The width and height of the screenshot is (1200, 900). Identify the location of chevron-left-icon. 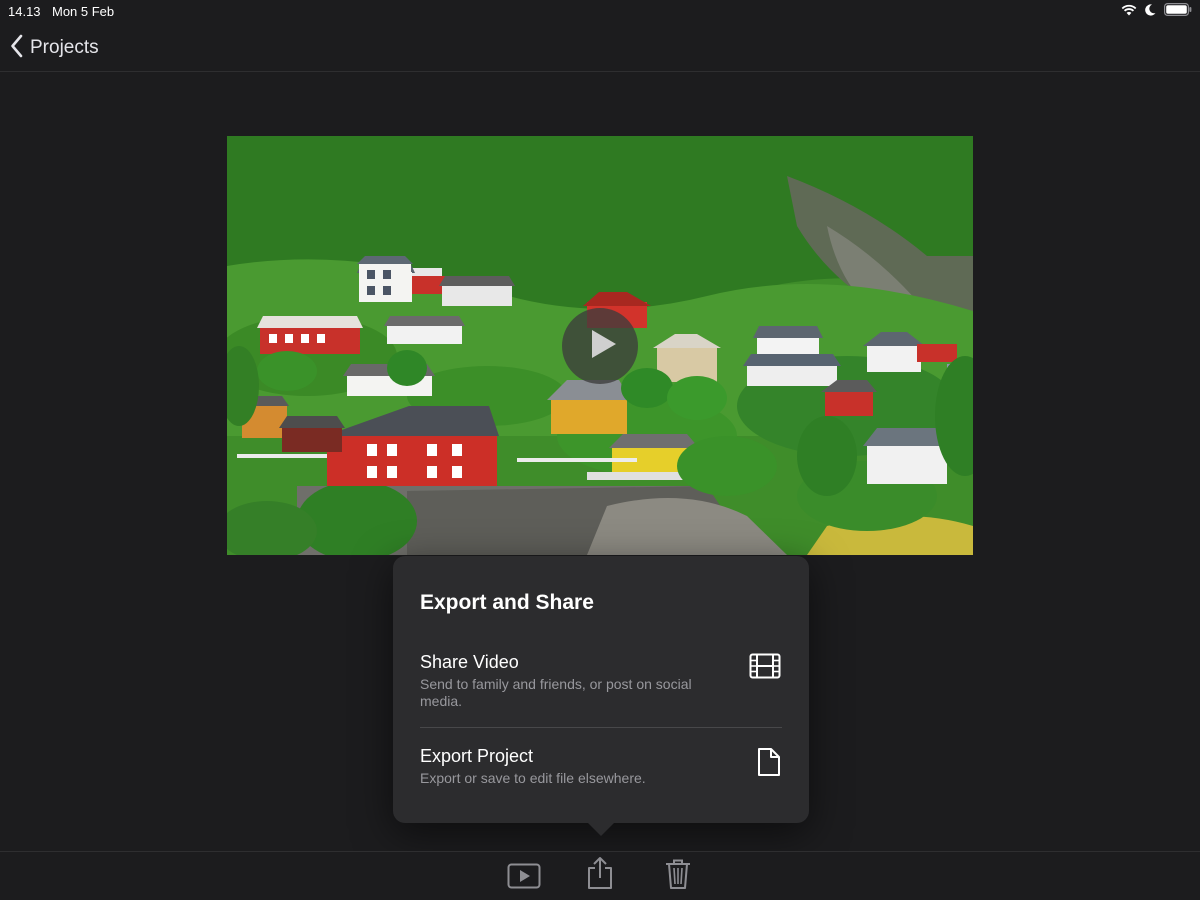
(17, 48).